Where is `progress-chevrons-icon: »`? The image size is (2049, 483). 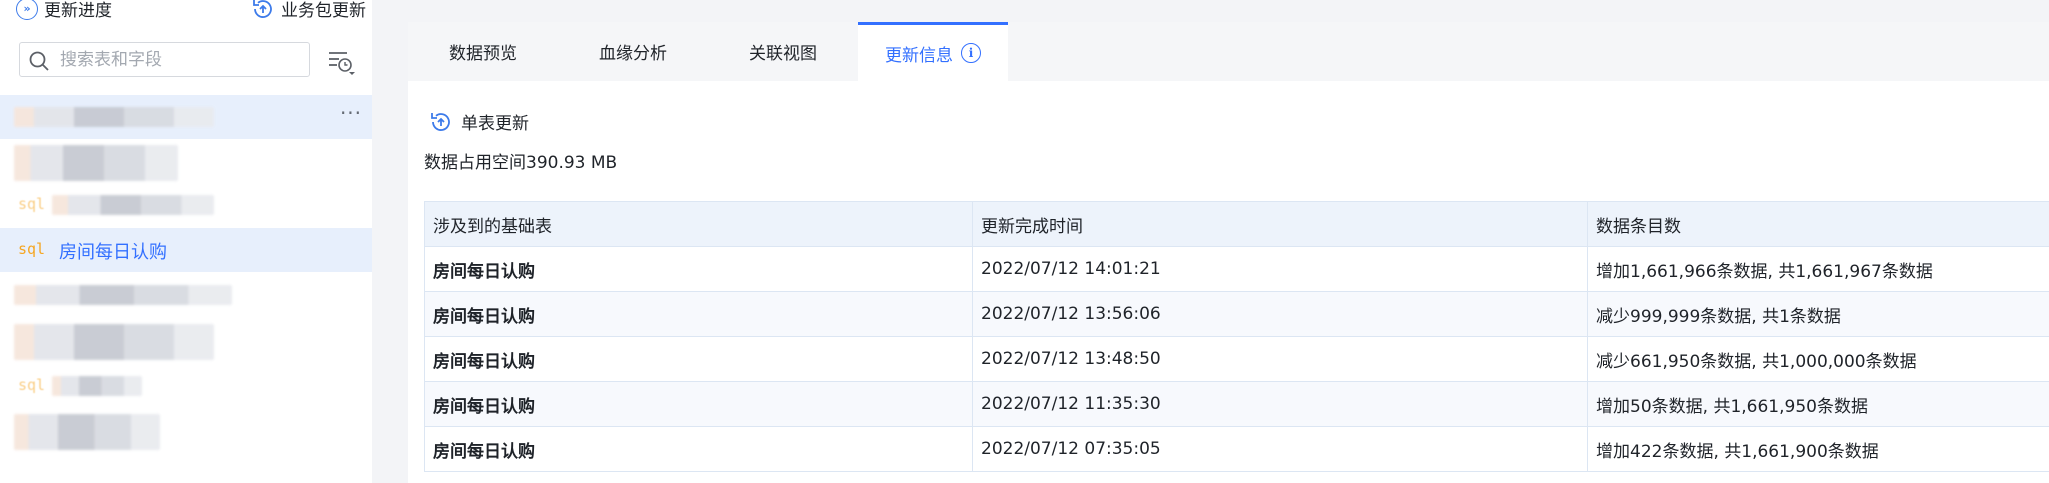 progress-chevrons-icon: » is located at coordinates (27, 10).